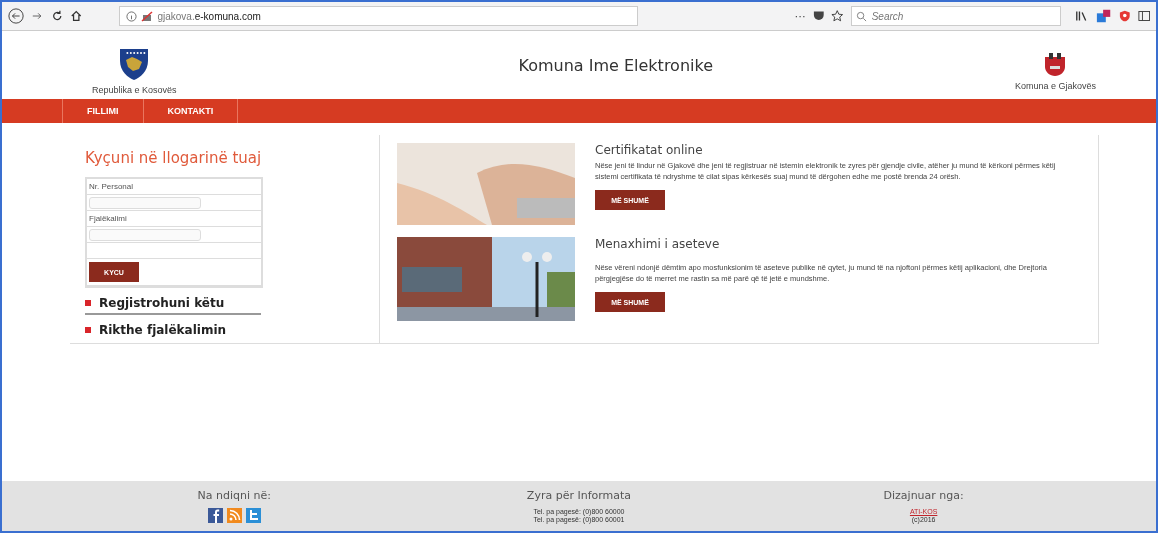 The width and height of the screenshot is (1158, 533). I want to click on link: Regjistrohuni këtu, so click(162, 303).